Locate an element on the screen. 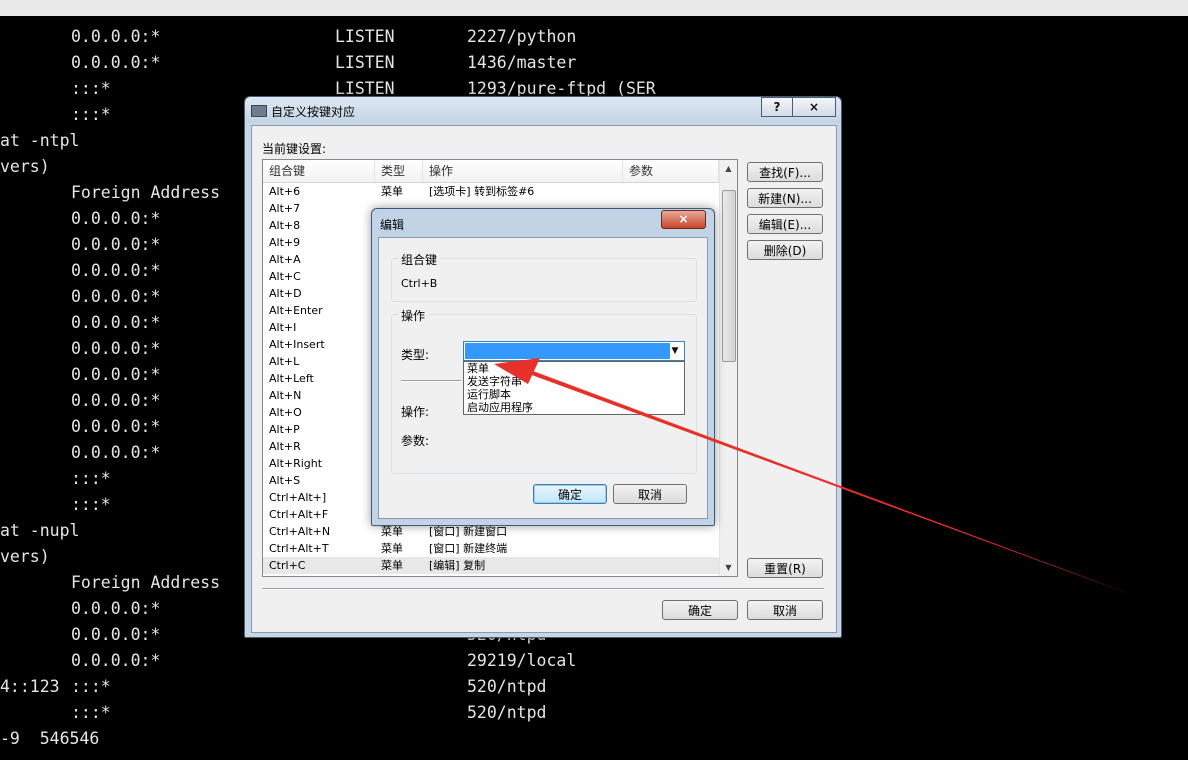 This screenshot has width=1188, height=760. divider is located at coordinates (543, 589).